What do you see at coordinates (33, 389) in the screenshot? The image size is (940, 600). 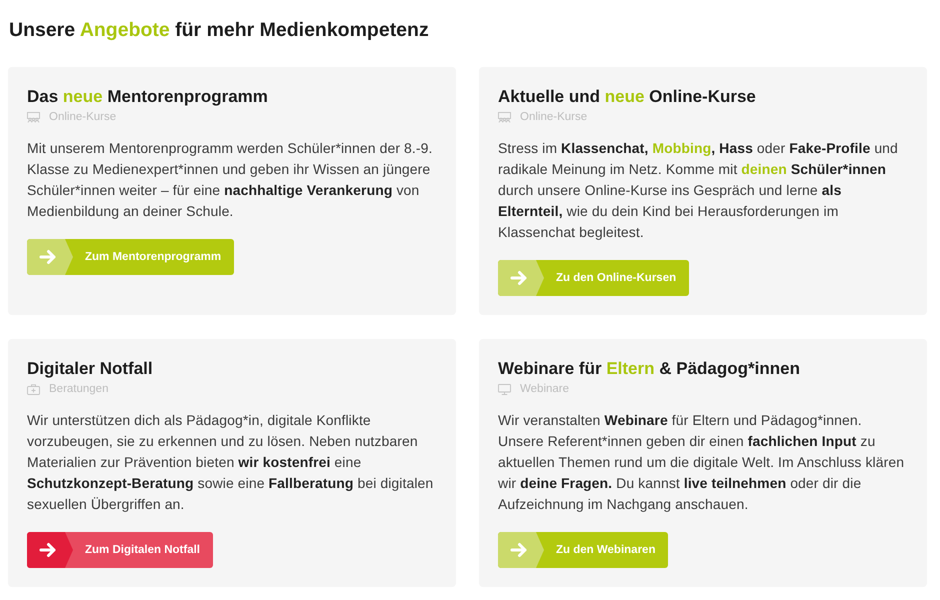 I see `first-aid-case-icon` at bounding box center [33, 389].